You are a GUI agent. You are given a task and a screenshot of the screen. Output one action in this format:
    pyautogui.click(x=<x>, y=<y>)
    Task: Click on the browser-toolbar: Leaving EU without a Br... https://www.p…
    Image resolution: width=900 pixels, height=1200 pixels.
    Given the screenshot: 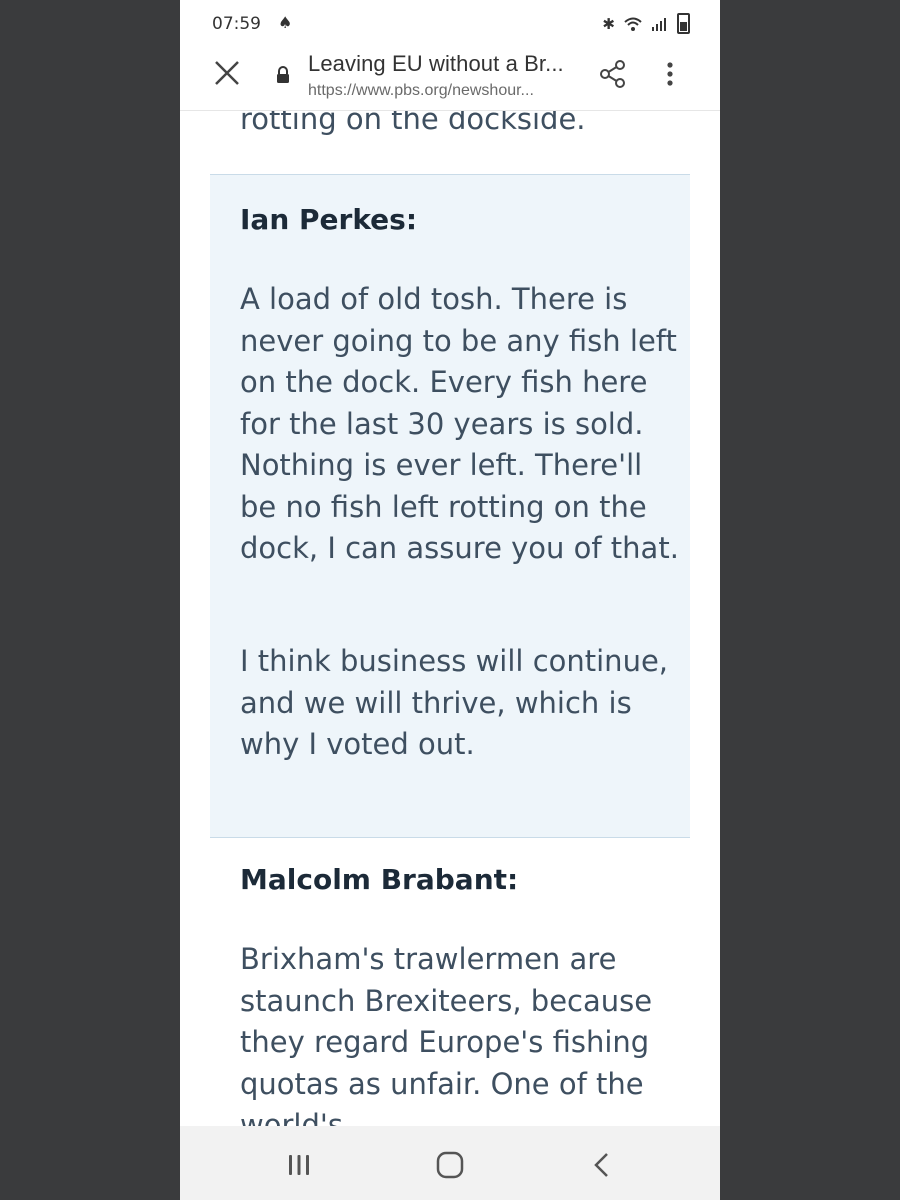 What is the action you would take?
    pyautogui.click(x=450, y=79)
    